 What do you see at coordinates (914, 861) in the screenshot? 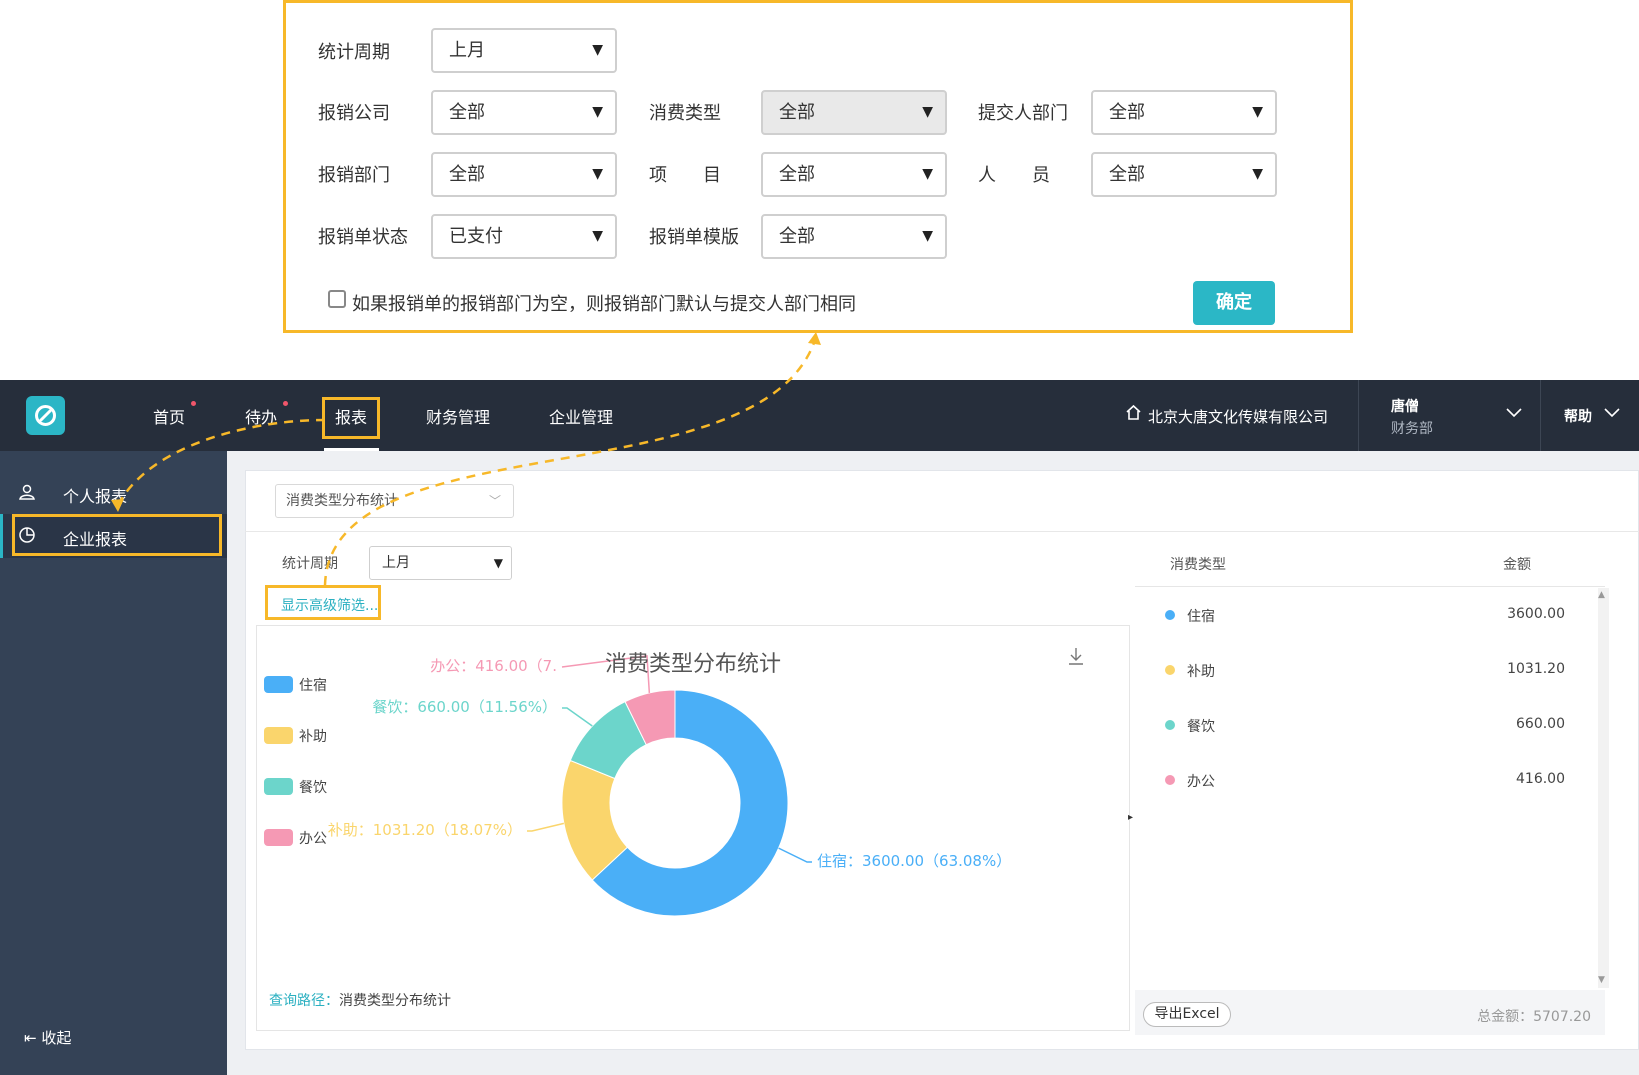
I see `data-label: 住宿：3600.00（63.08%）` at bounding box center [914, 861].